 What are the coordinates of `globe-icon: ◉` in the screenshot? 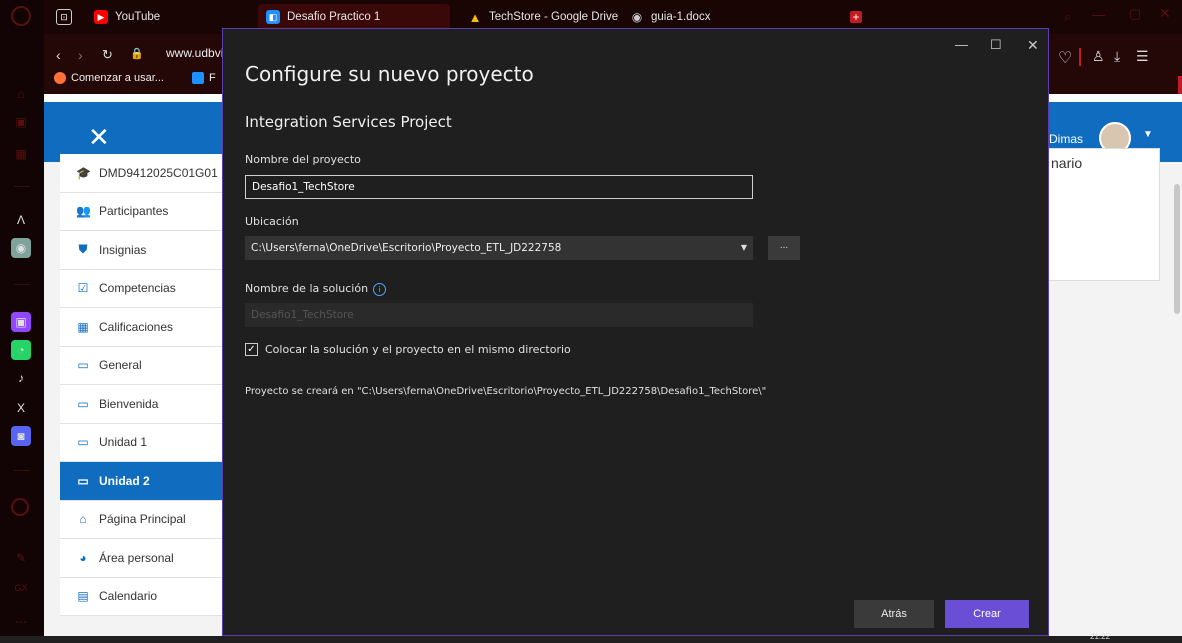 It's located at (637, 17).